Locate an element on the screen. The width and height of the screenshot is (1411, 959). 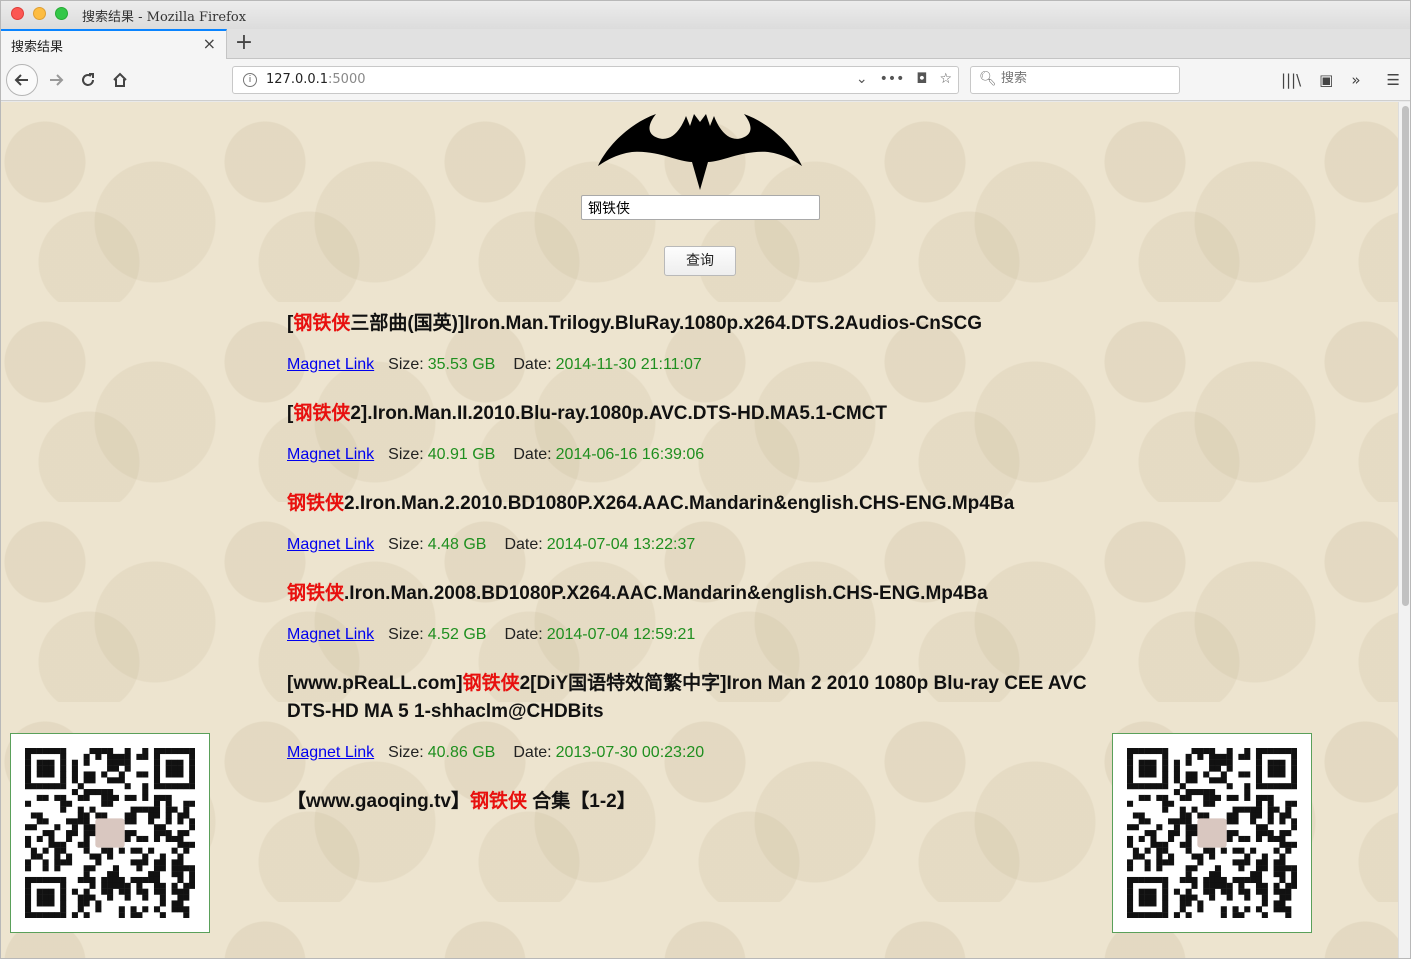
back-arrow-icon is located at coordinates (21, 80).